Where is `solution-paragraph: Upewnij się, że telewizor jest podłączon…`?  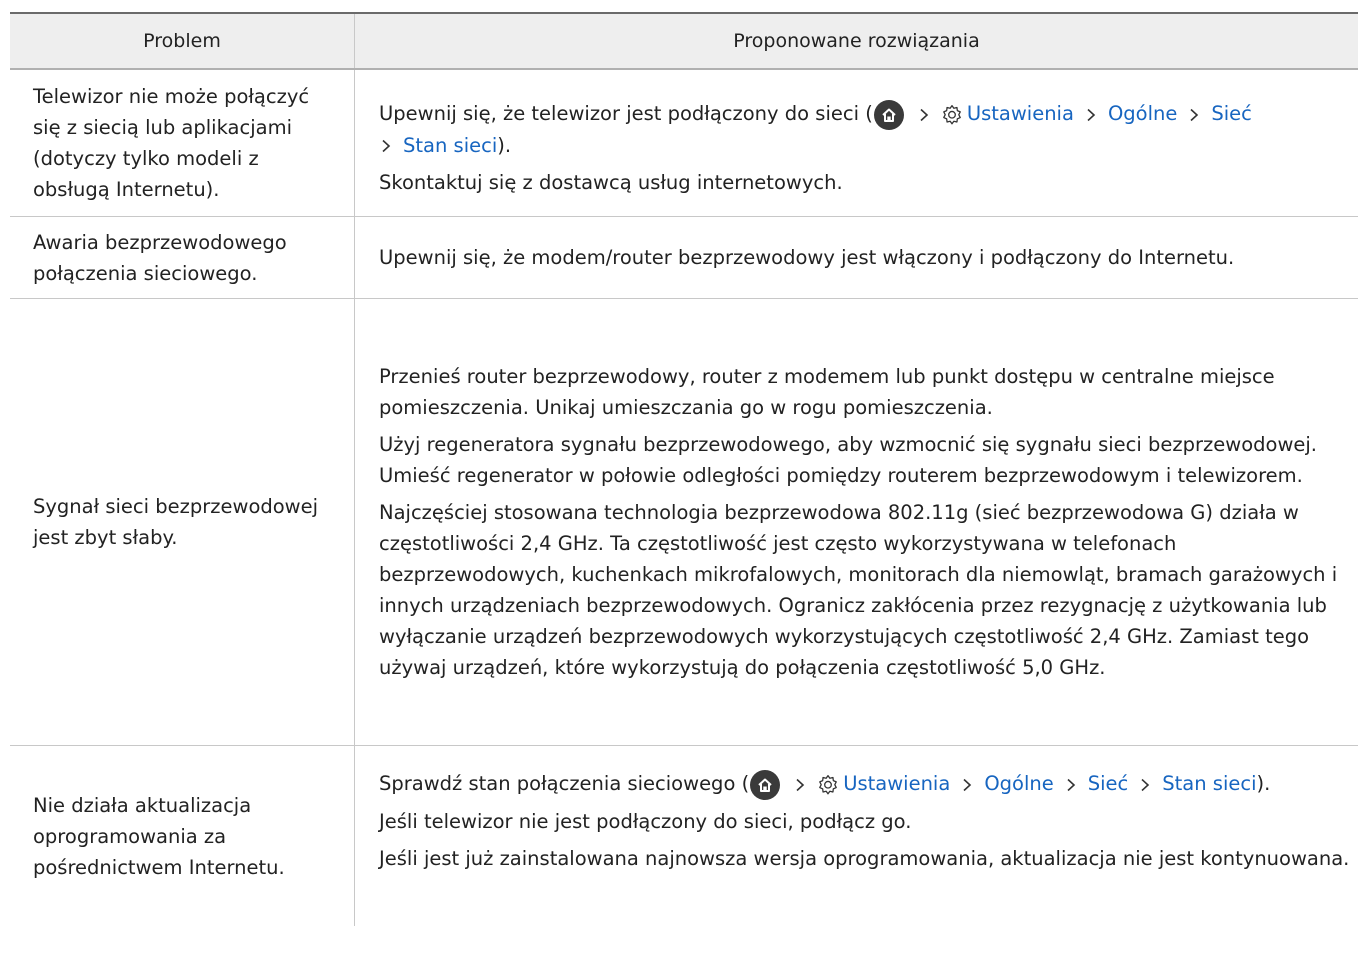 solution-paragraph: Upewnij się, że telewizor jest podłączon… is located at coordinates (864, 129).